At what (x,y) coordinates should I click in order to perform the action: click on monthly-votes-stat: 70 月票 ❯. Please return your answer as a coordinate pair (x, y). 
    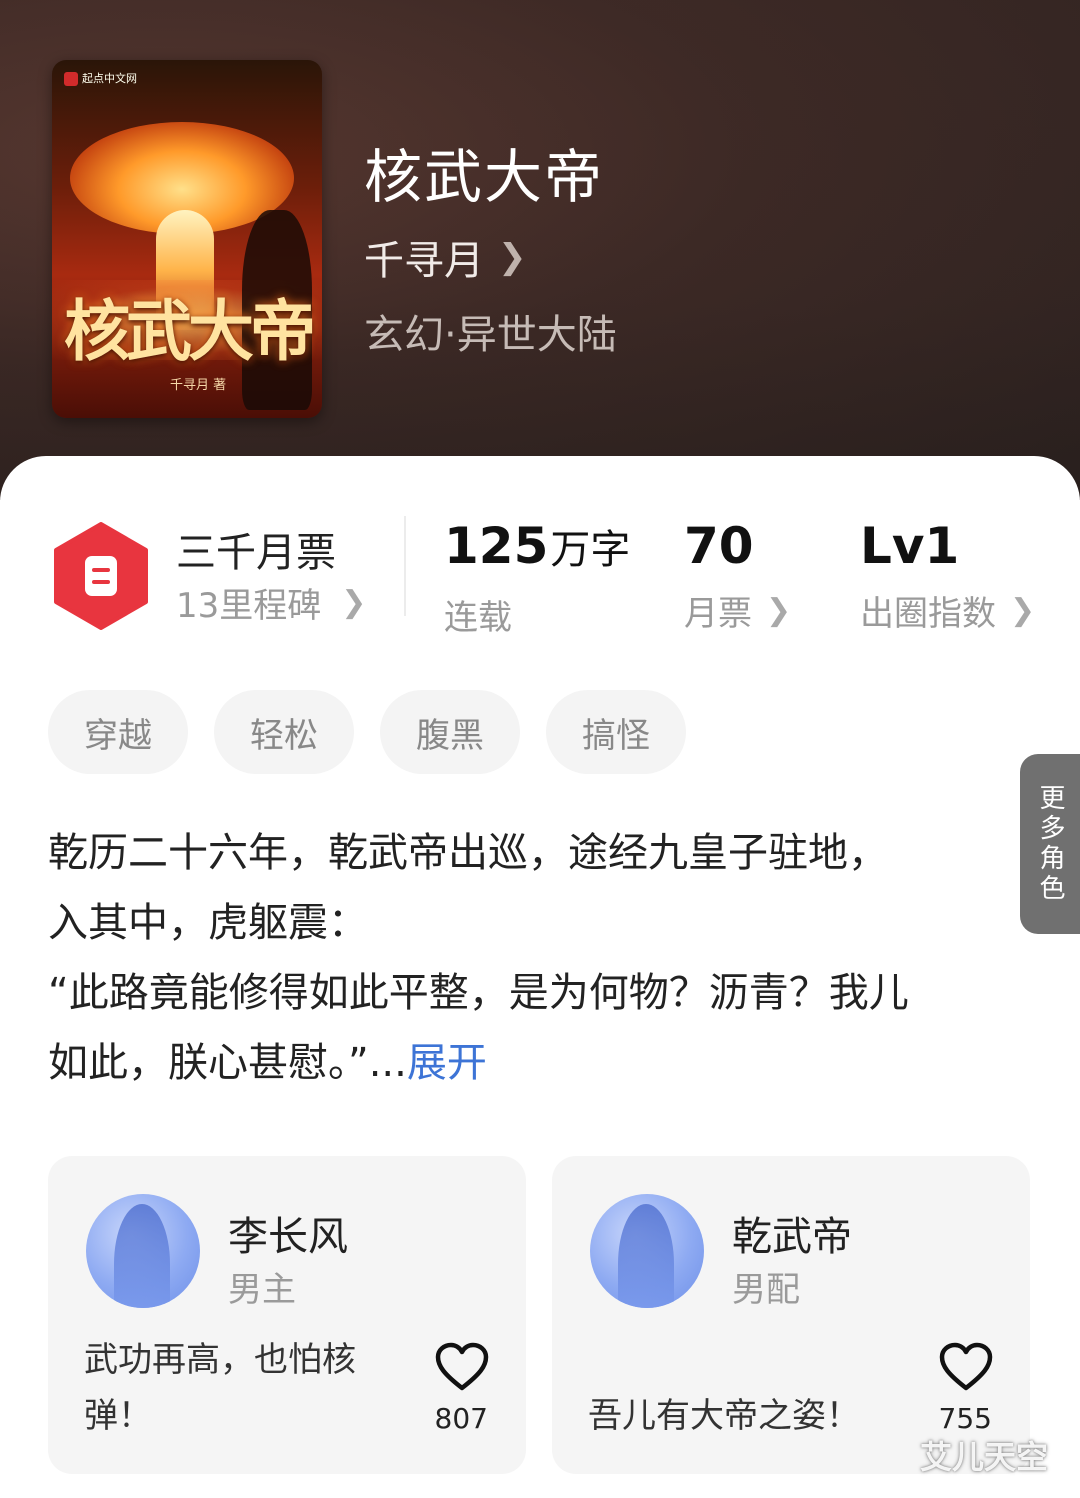
    Looking at the image, I should click on (737, 574).